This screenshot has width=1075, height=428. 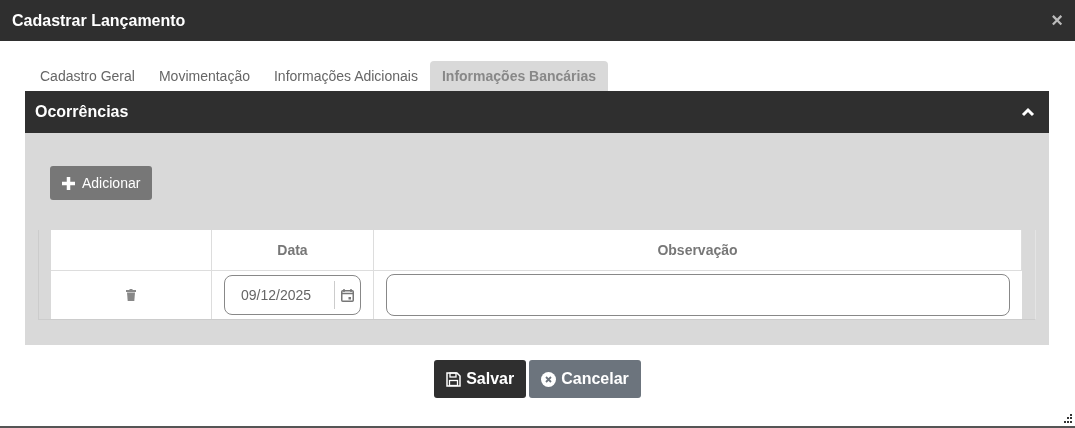 What do you see at coordinates (204, 76) in the screenshot?
I see `tab: Movimentação` at bounding box center [204, 76].